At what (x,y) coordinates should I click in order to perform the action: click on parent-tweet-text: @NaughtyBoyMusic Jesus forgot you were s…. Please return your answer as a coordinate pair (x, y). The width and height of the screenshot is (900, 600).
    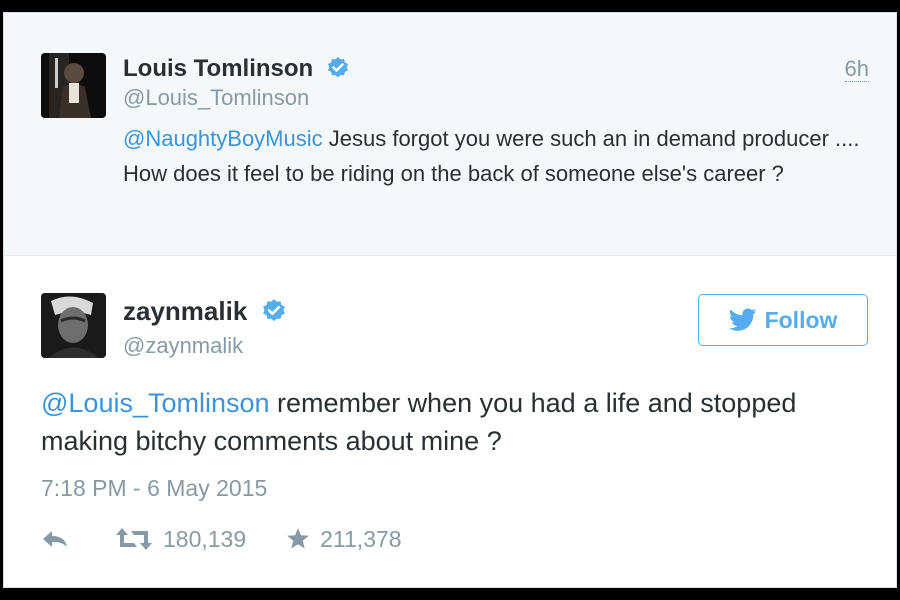
    Looking at the image, I should click on (493, 156).